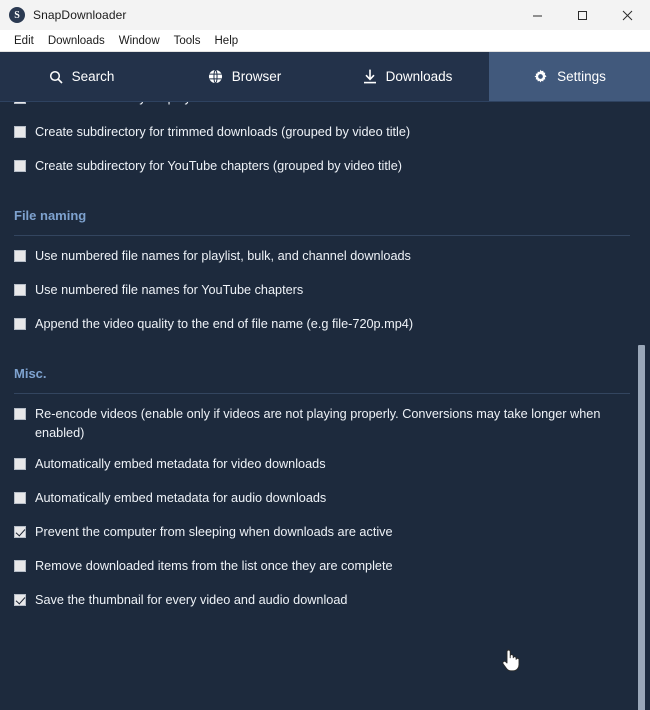  What do you see at coordinates (20, 464) in the screenshot?
I see `checkbox-metadata-video` at bounding box center [20, 464].